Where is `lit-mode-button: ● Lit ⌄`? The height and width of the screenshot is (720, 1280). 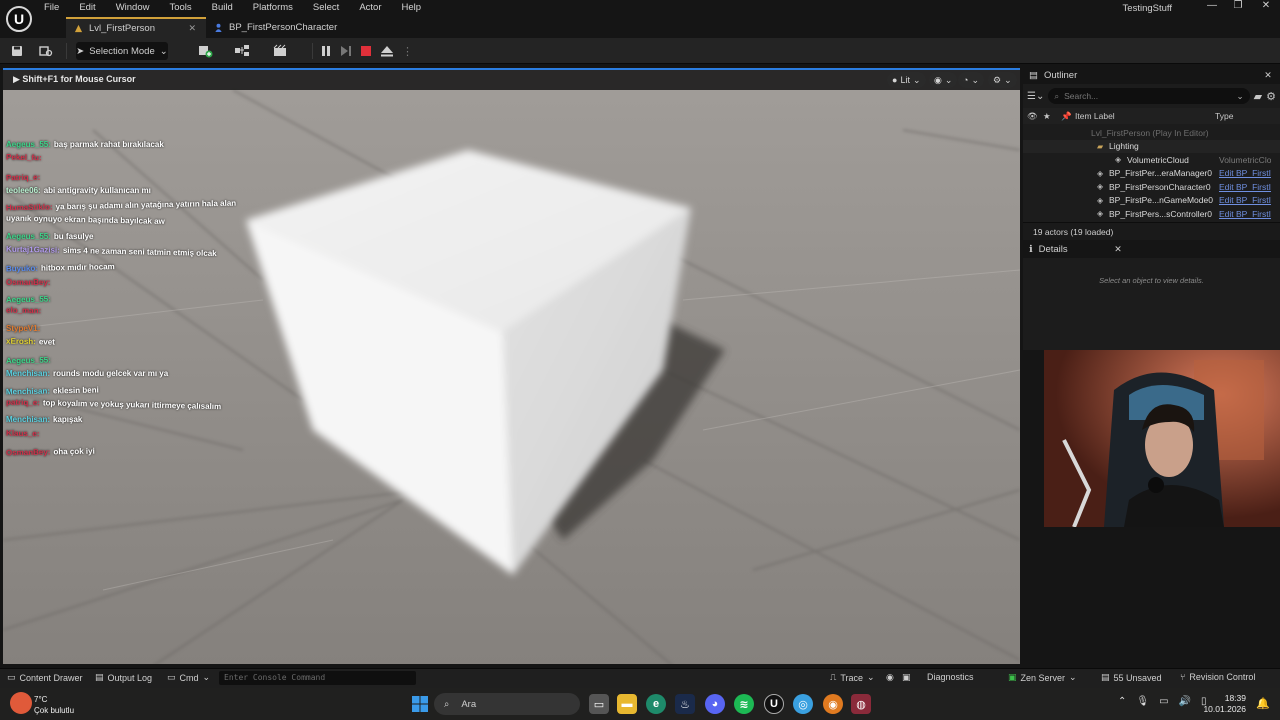 lit-mode-button: ● Lit ⌄ is located at coordinates (906, 80).